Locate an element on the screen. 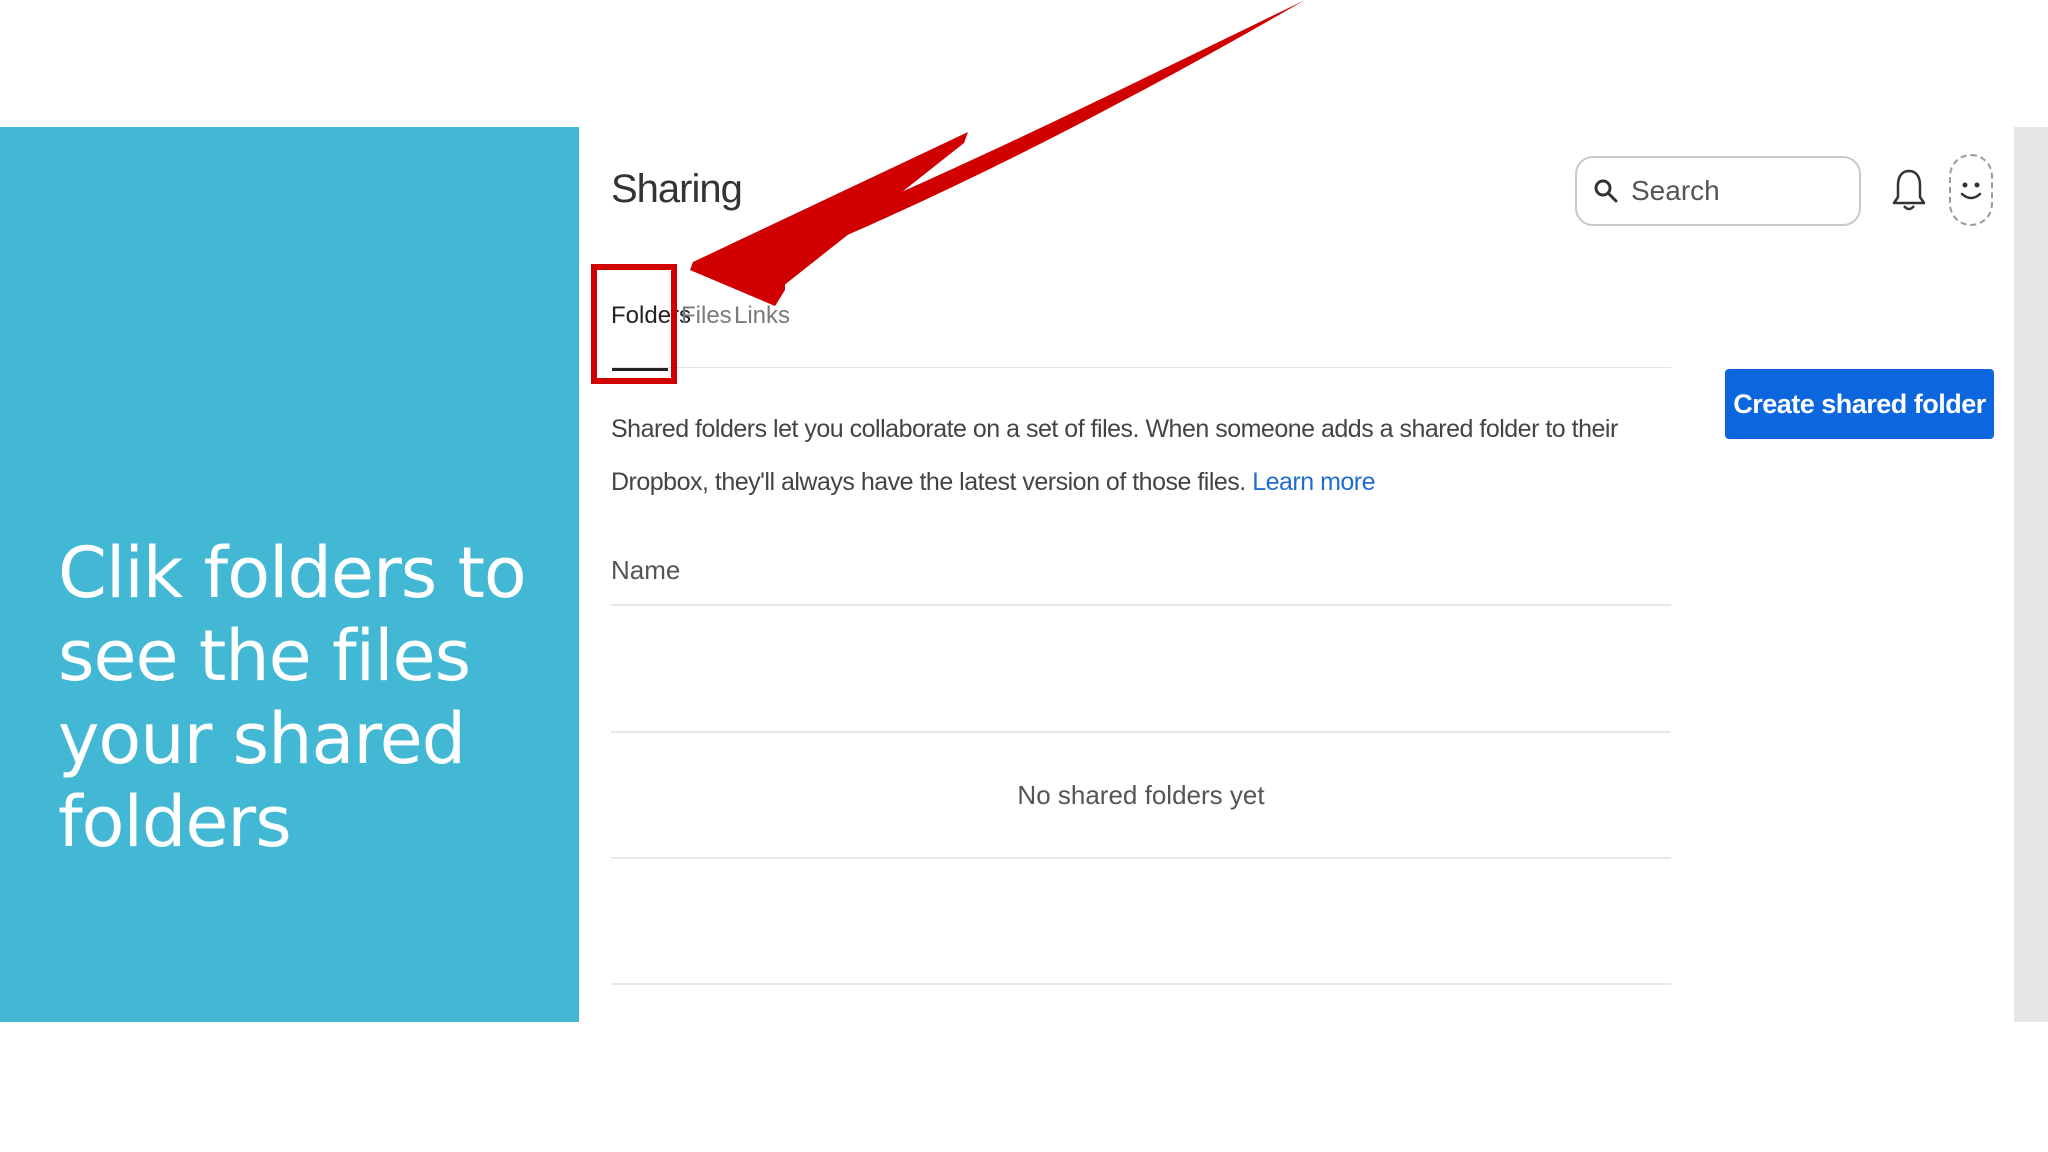  create-shared-folder-button: Create shared folder is located at coordinates (1859, 404).